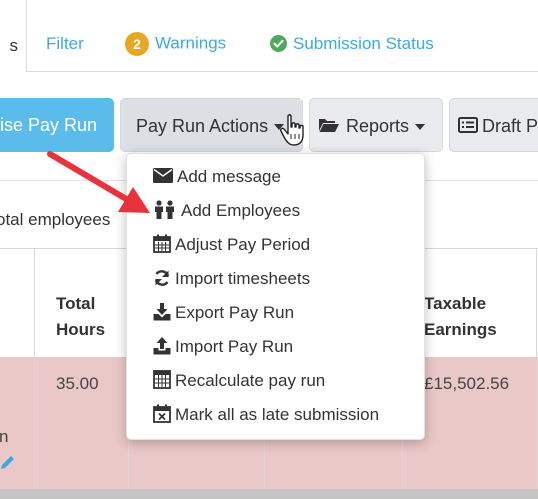 The height and width of the screenshot is (499, 538). I want to click on menu-item-label: Adjust Pay Period, so click(243, 244).